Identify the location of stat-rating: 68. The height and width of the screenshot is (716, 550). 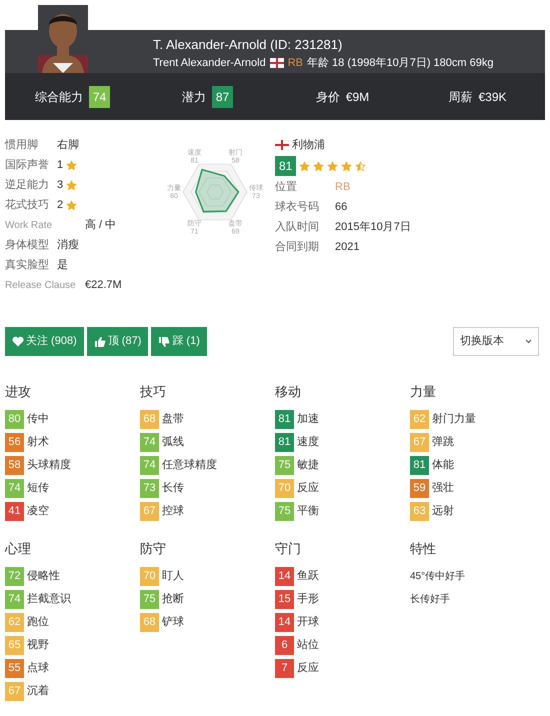
(149, 419).